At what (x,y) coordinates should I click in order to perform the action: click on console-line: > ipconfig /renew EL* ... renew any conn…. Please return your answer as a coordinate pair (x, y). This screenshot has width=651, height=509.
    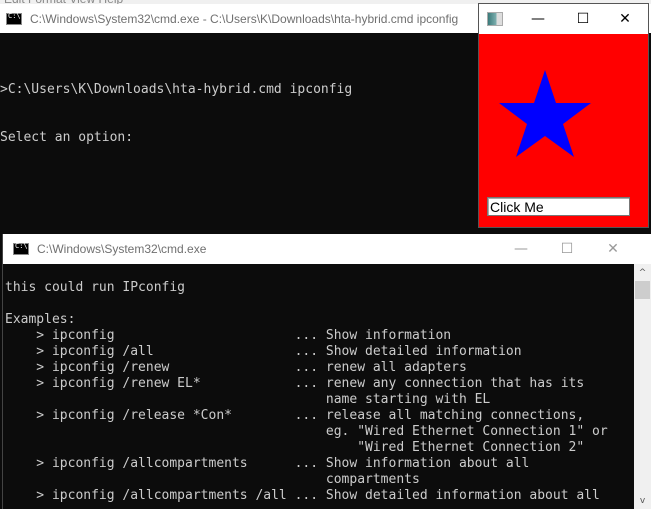
    Looking at the image, I should click on (295, 383).